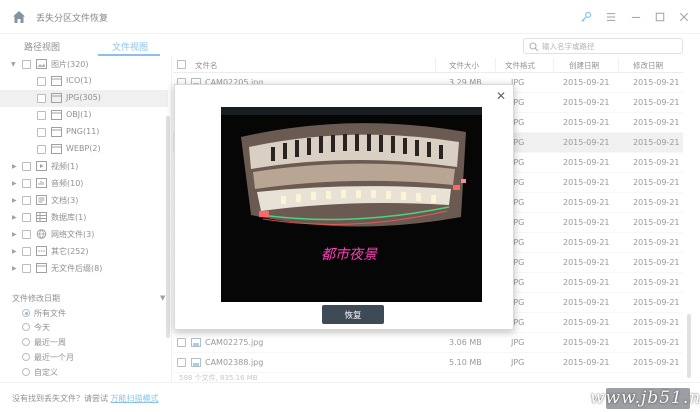 This screenshot has height=412, width=700. I want to click on watermark-text: www.jb51.net, so click(645, 398).